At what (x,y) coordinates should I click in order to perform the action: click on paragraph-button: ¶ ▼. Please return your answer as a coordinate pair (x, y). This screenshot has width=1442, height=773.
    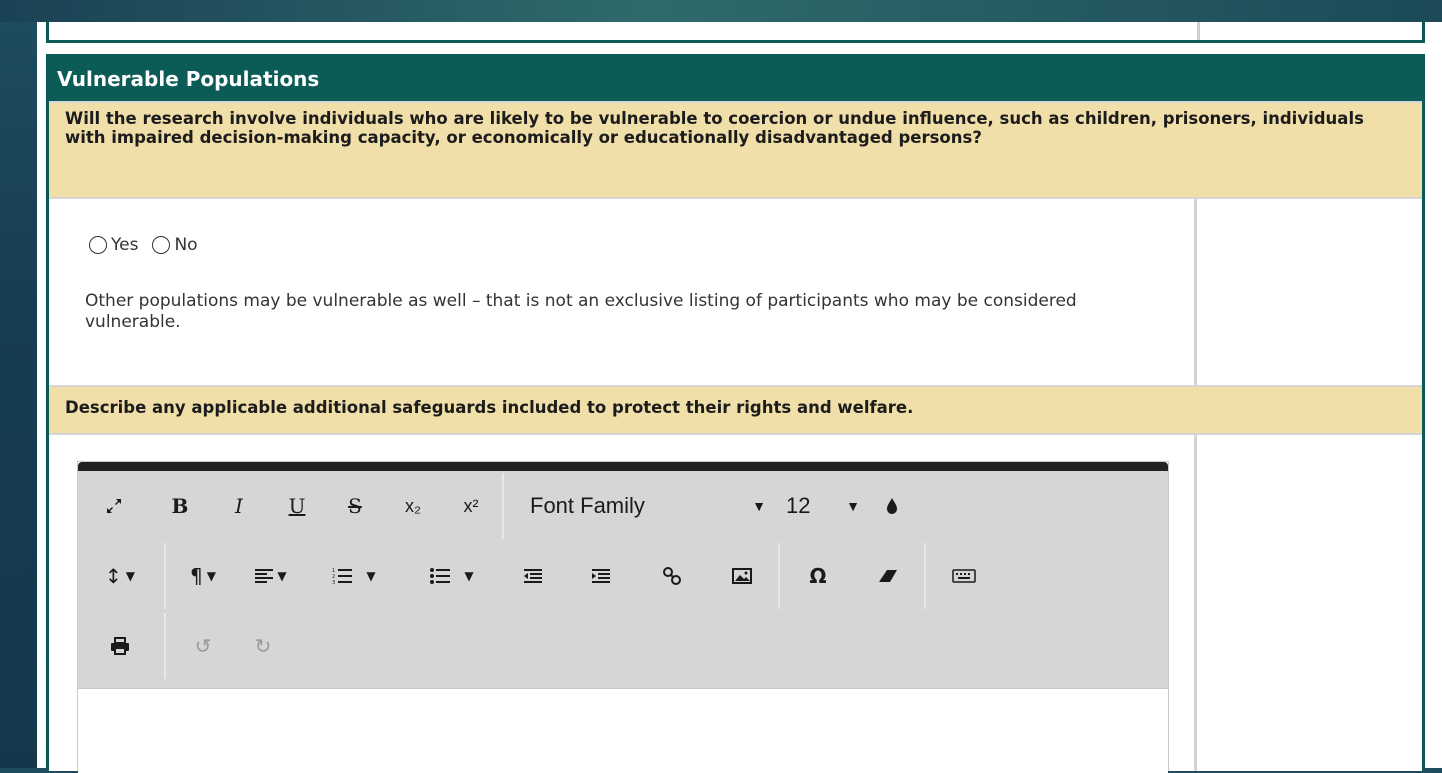
    Looking at the image, I should click on (203, 576).